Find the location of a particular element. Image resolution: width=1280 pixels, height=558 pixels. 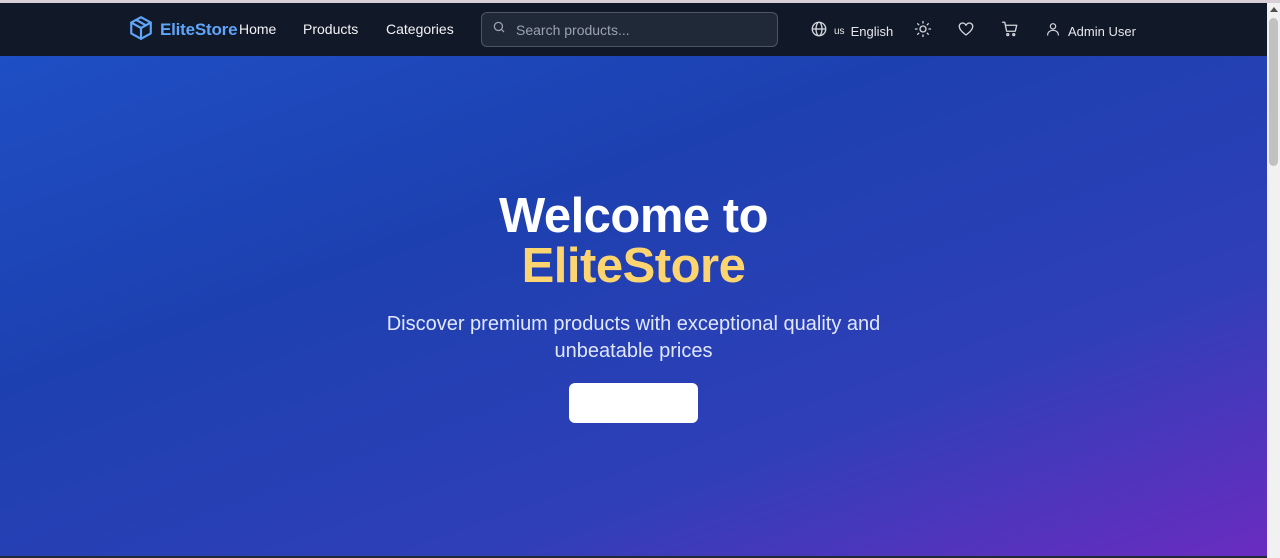

cart-button is located at coordinates (1011, 30).